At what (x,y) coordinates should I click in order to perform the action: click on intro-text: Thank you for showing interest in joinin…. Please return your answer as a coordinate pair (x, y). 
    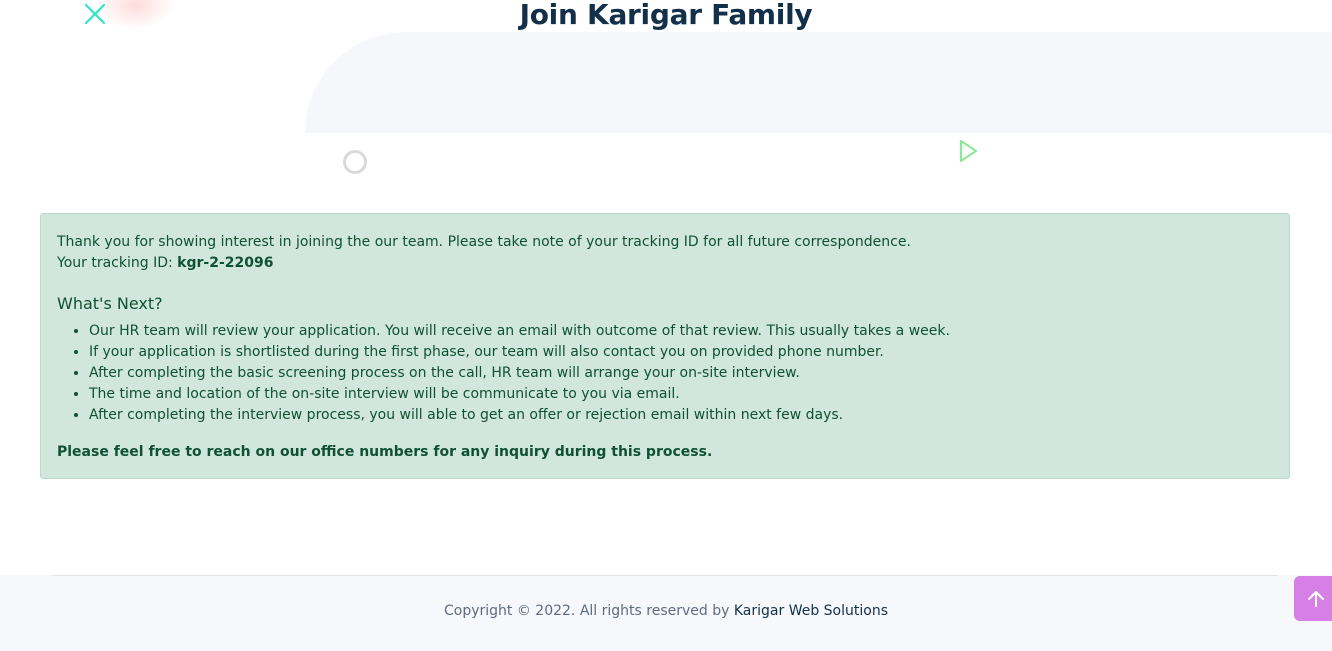
    Looking at the image, I should click on (484, 242).